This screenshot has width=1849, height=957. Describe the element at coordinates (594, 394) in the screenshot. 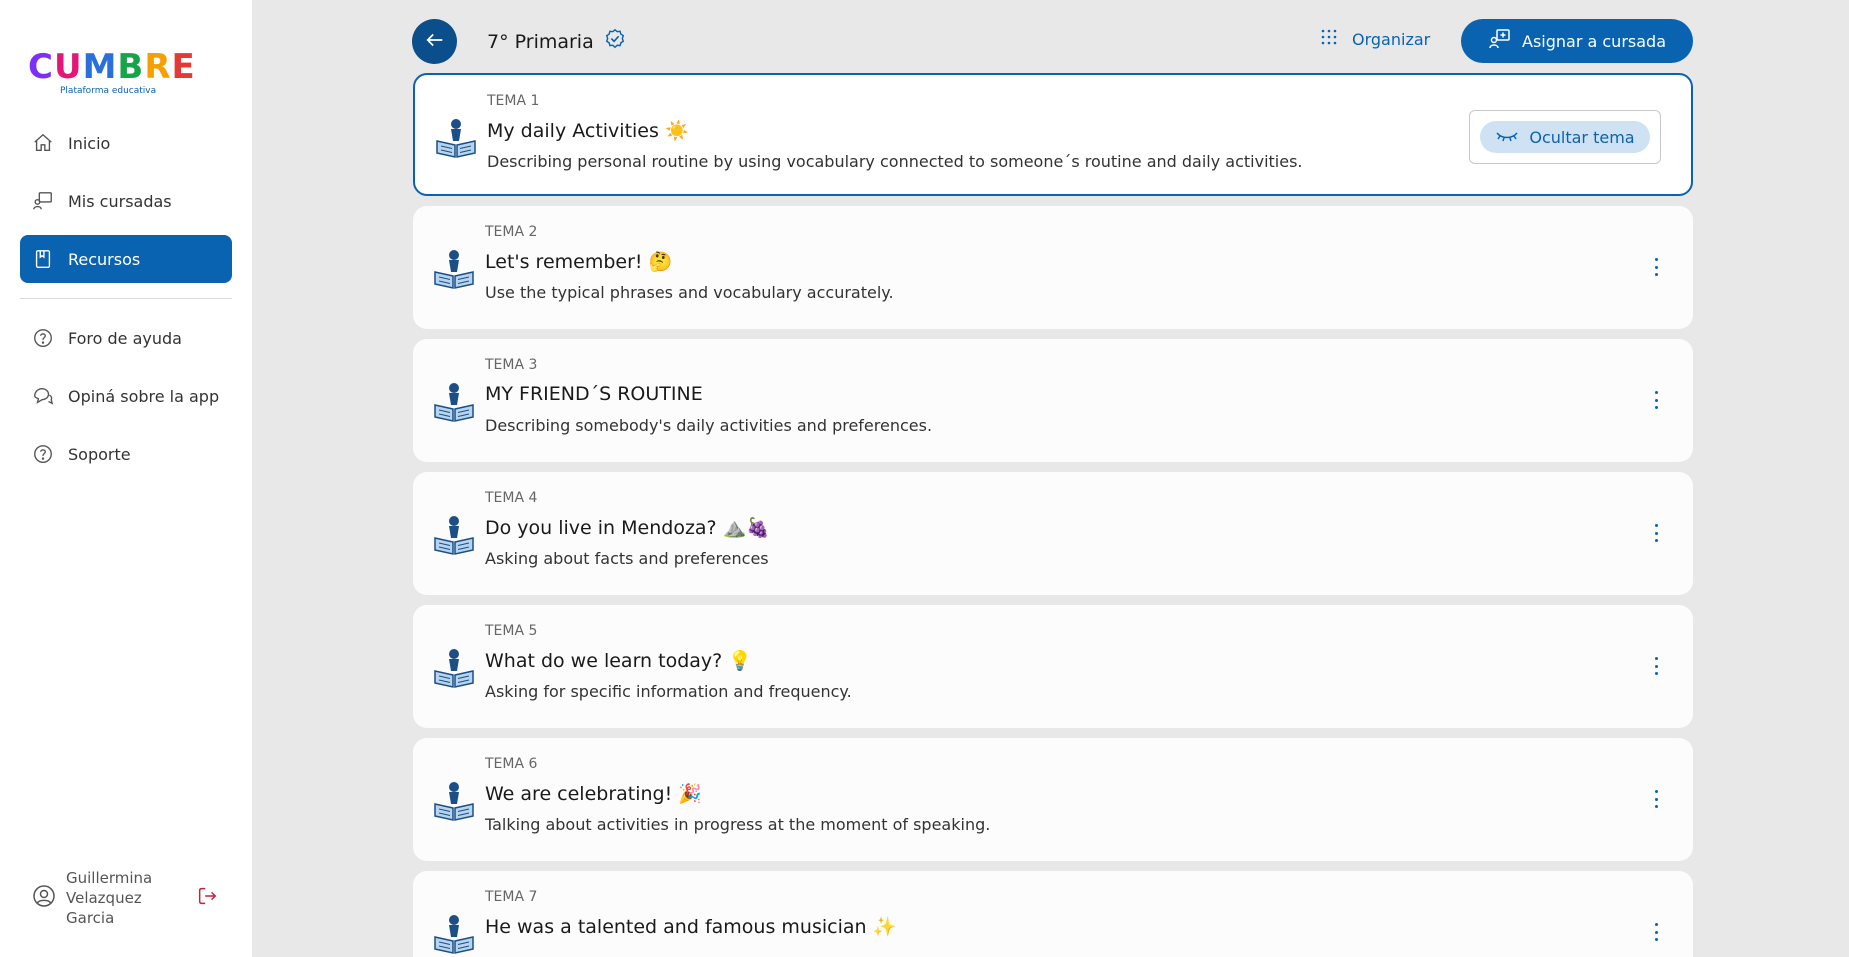

I see `topic-title: MY FRIEND´S ROUTINE` at that location.